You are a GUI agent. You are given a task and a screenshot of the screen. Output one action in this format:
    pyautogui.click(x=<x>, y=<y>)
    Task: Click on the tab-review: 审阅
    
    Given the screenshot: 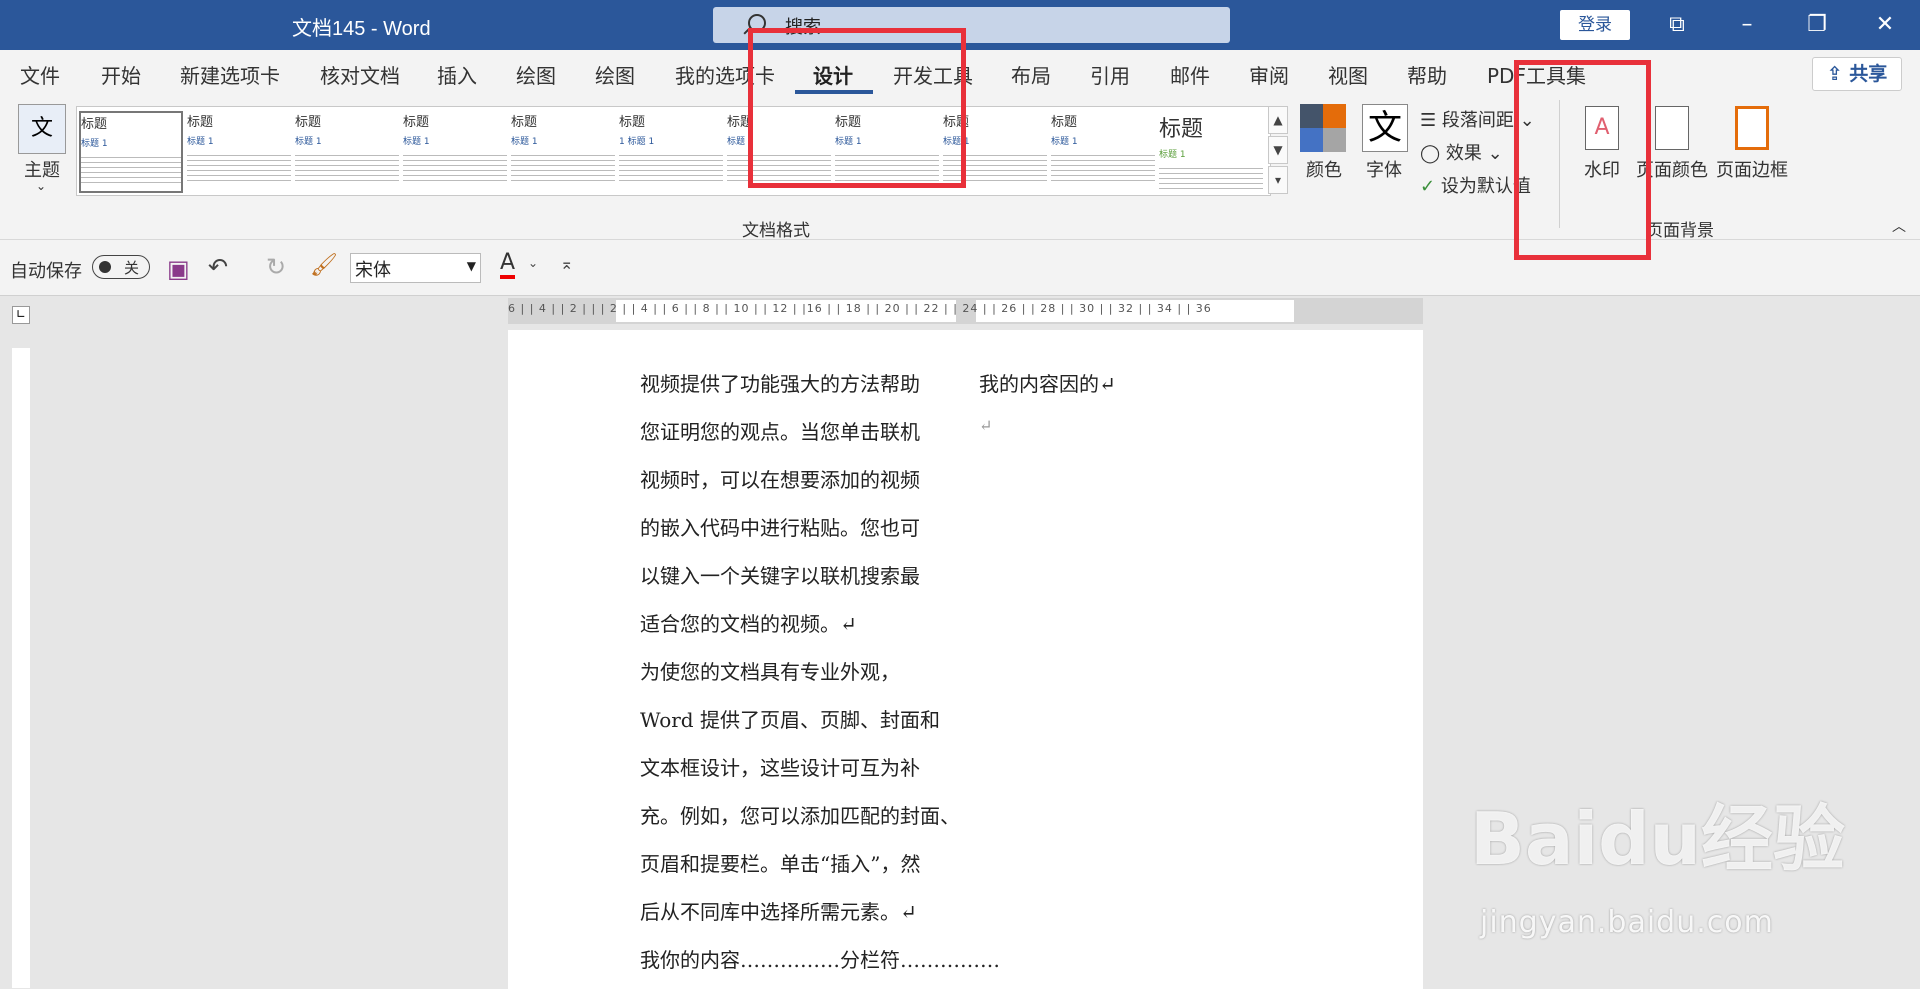 What is the action you would take?
    pyautogui.click(x=1269, y=74)
    